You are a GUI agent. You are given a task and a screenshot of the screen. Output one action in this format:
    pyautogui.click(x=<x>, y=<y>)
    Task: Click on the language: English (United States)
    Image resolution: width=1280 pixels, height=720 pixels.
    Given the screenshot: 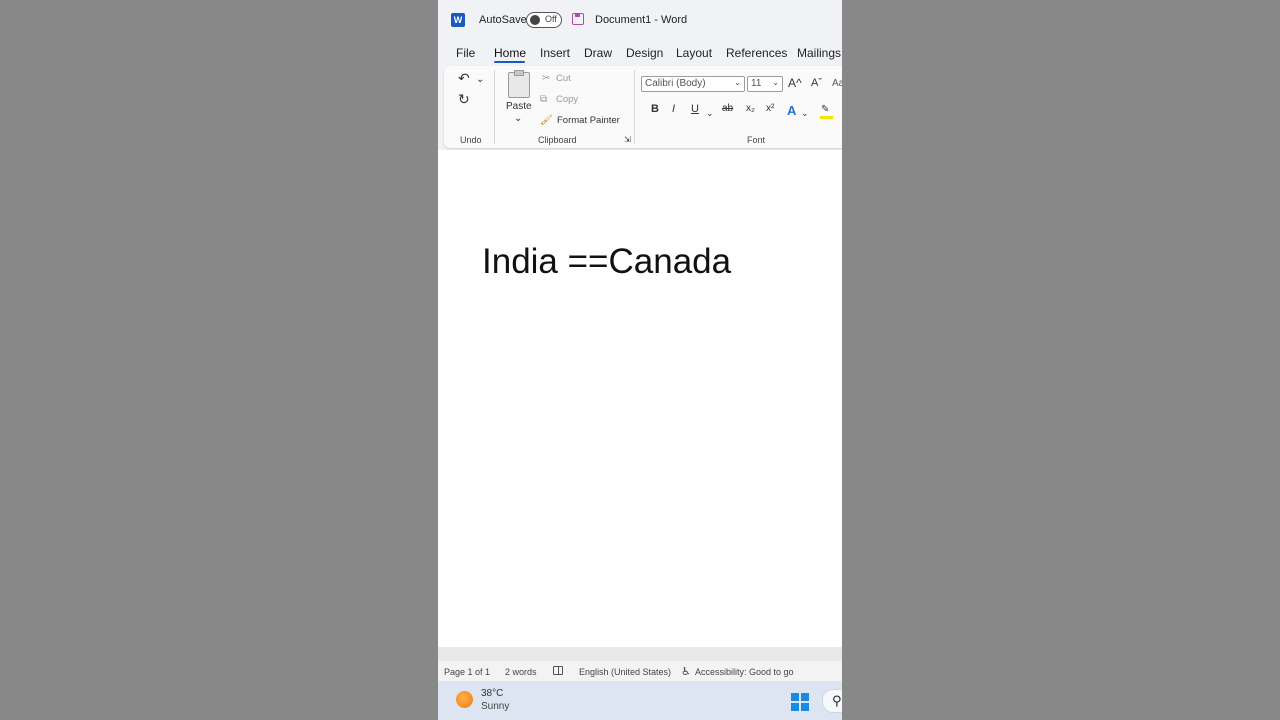 What is the action you would take?
    pyautogui.click(x=625, y=672)
    